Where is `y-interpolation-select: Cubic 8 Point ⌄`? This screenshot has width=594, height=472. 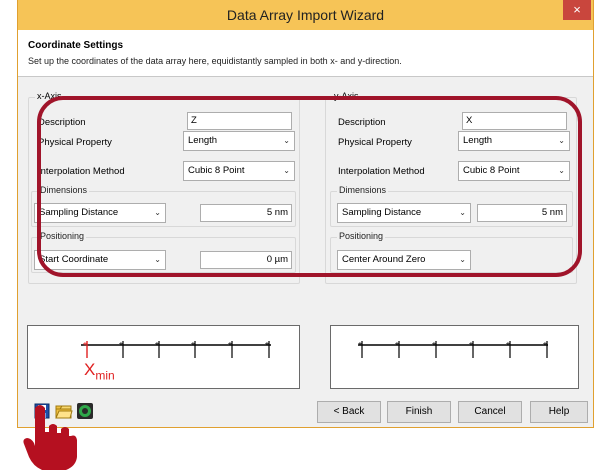
y-interpolation-select: Cubic 8 Point ⌄ is located at coordinates (514, 171).